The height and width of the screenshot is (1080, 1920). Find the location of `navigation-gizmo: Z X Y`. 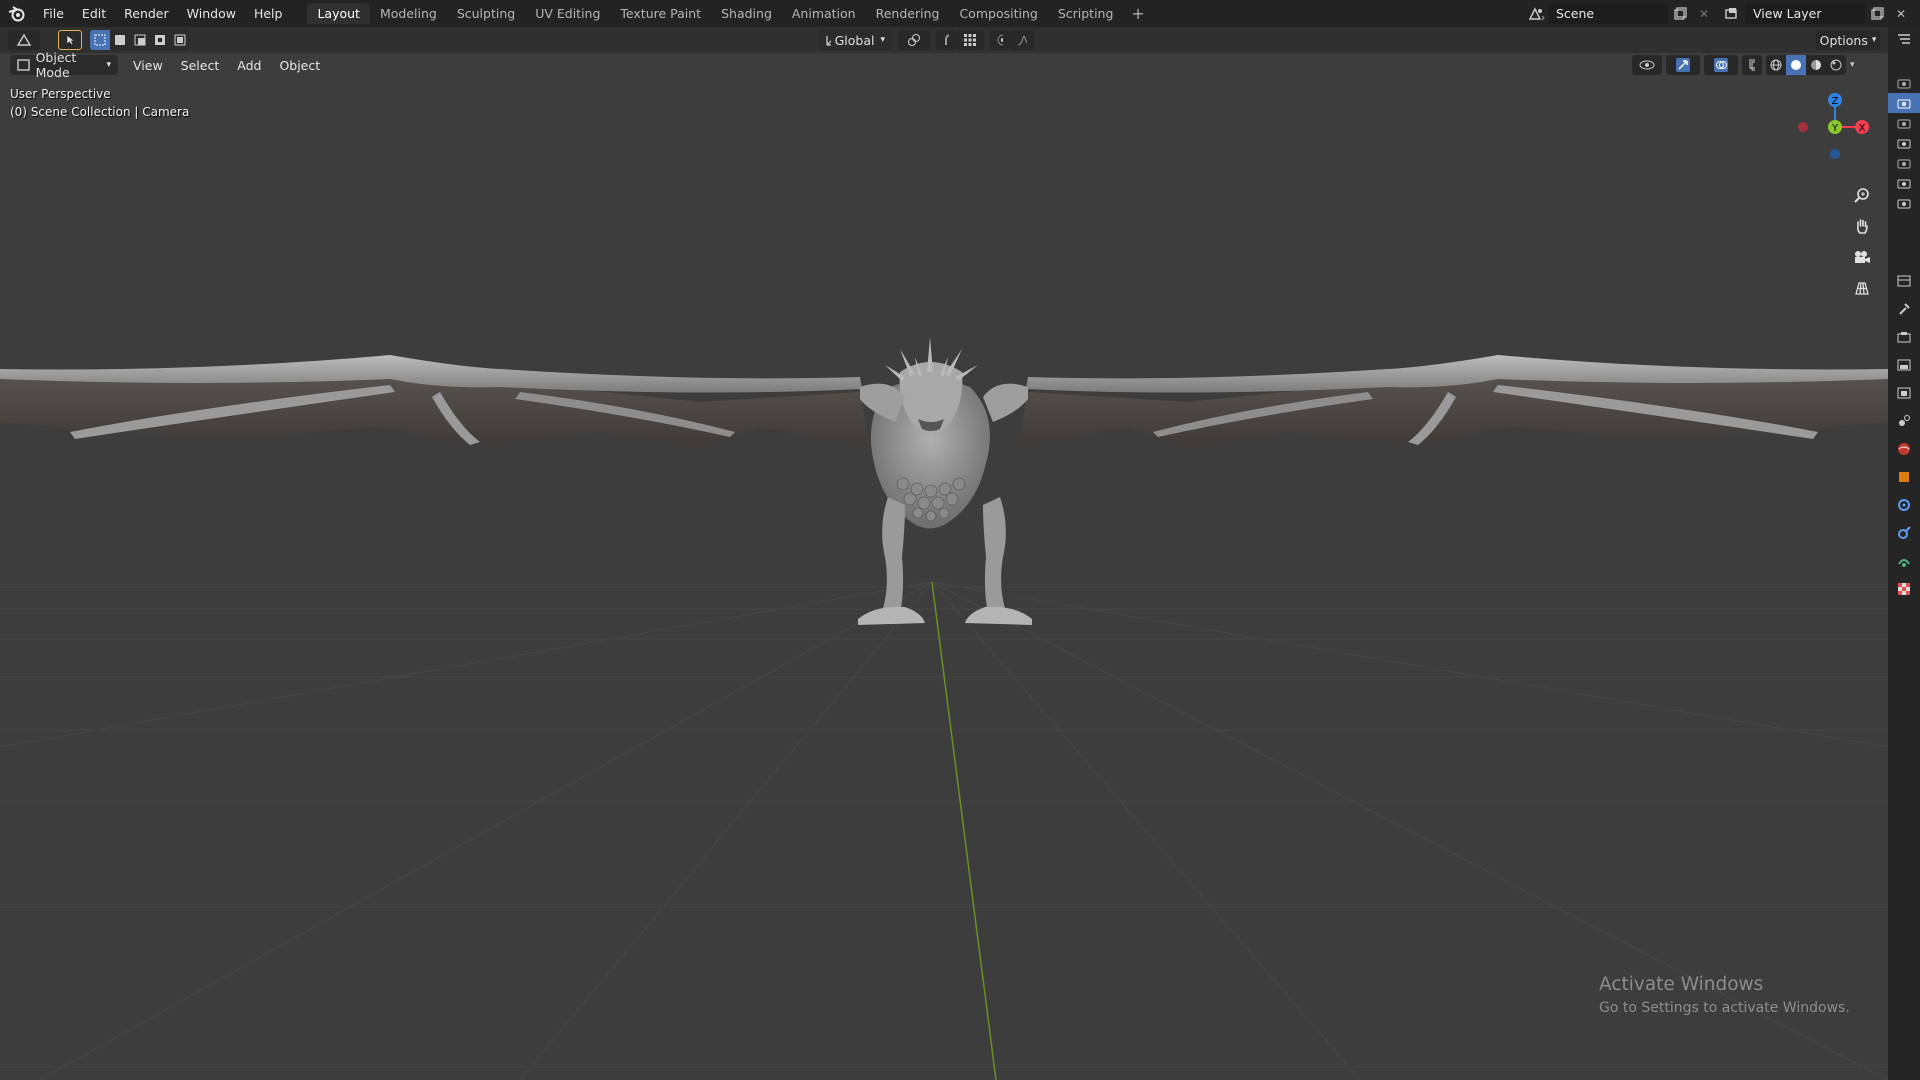

navigation-gizmo: Z X Y is located at coordinates (1835, 132).